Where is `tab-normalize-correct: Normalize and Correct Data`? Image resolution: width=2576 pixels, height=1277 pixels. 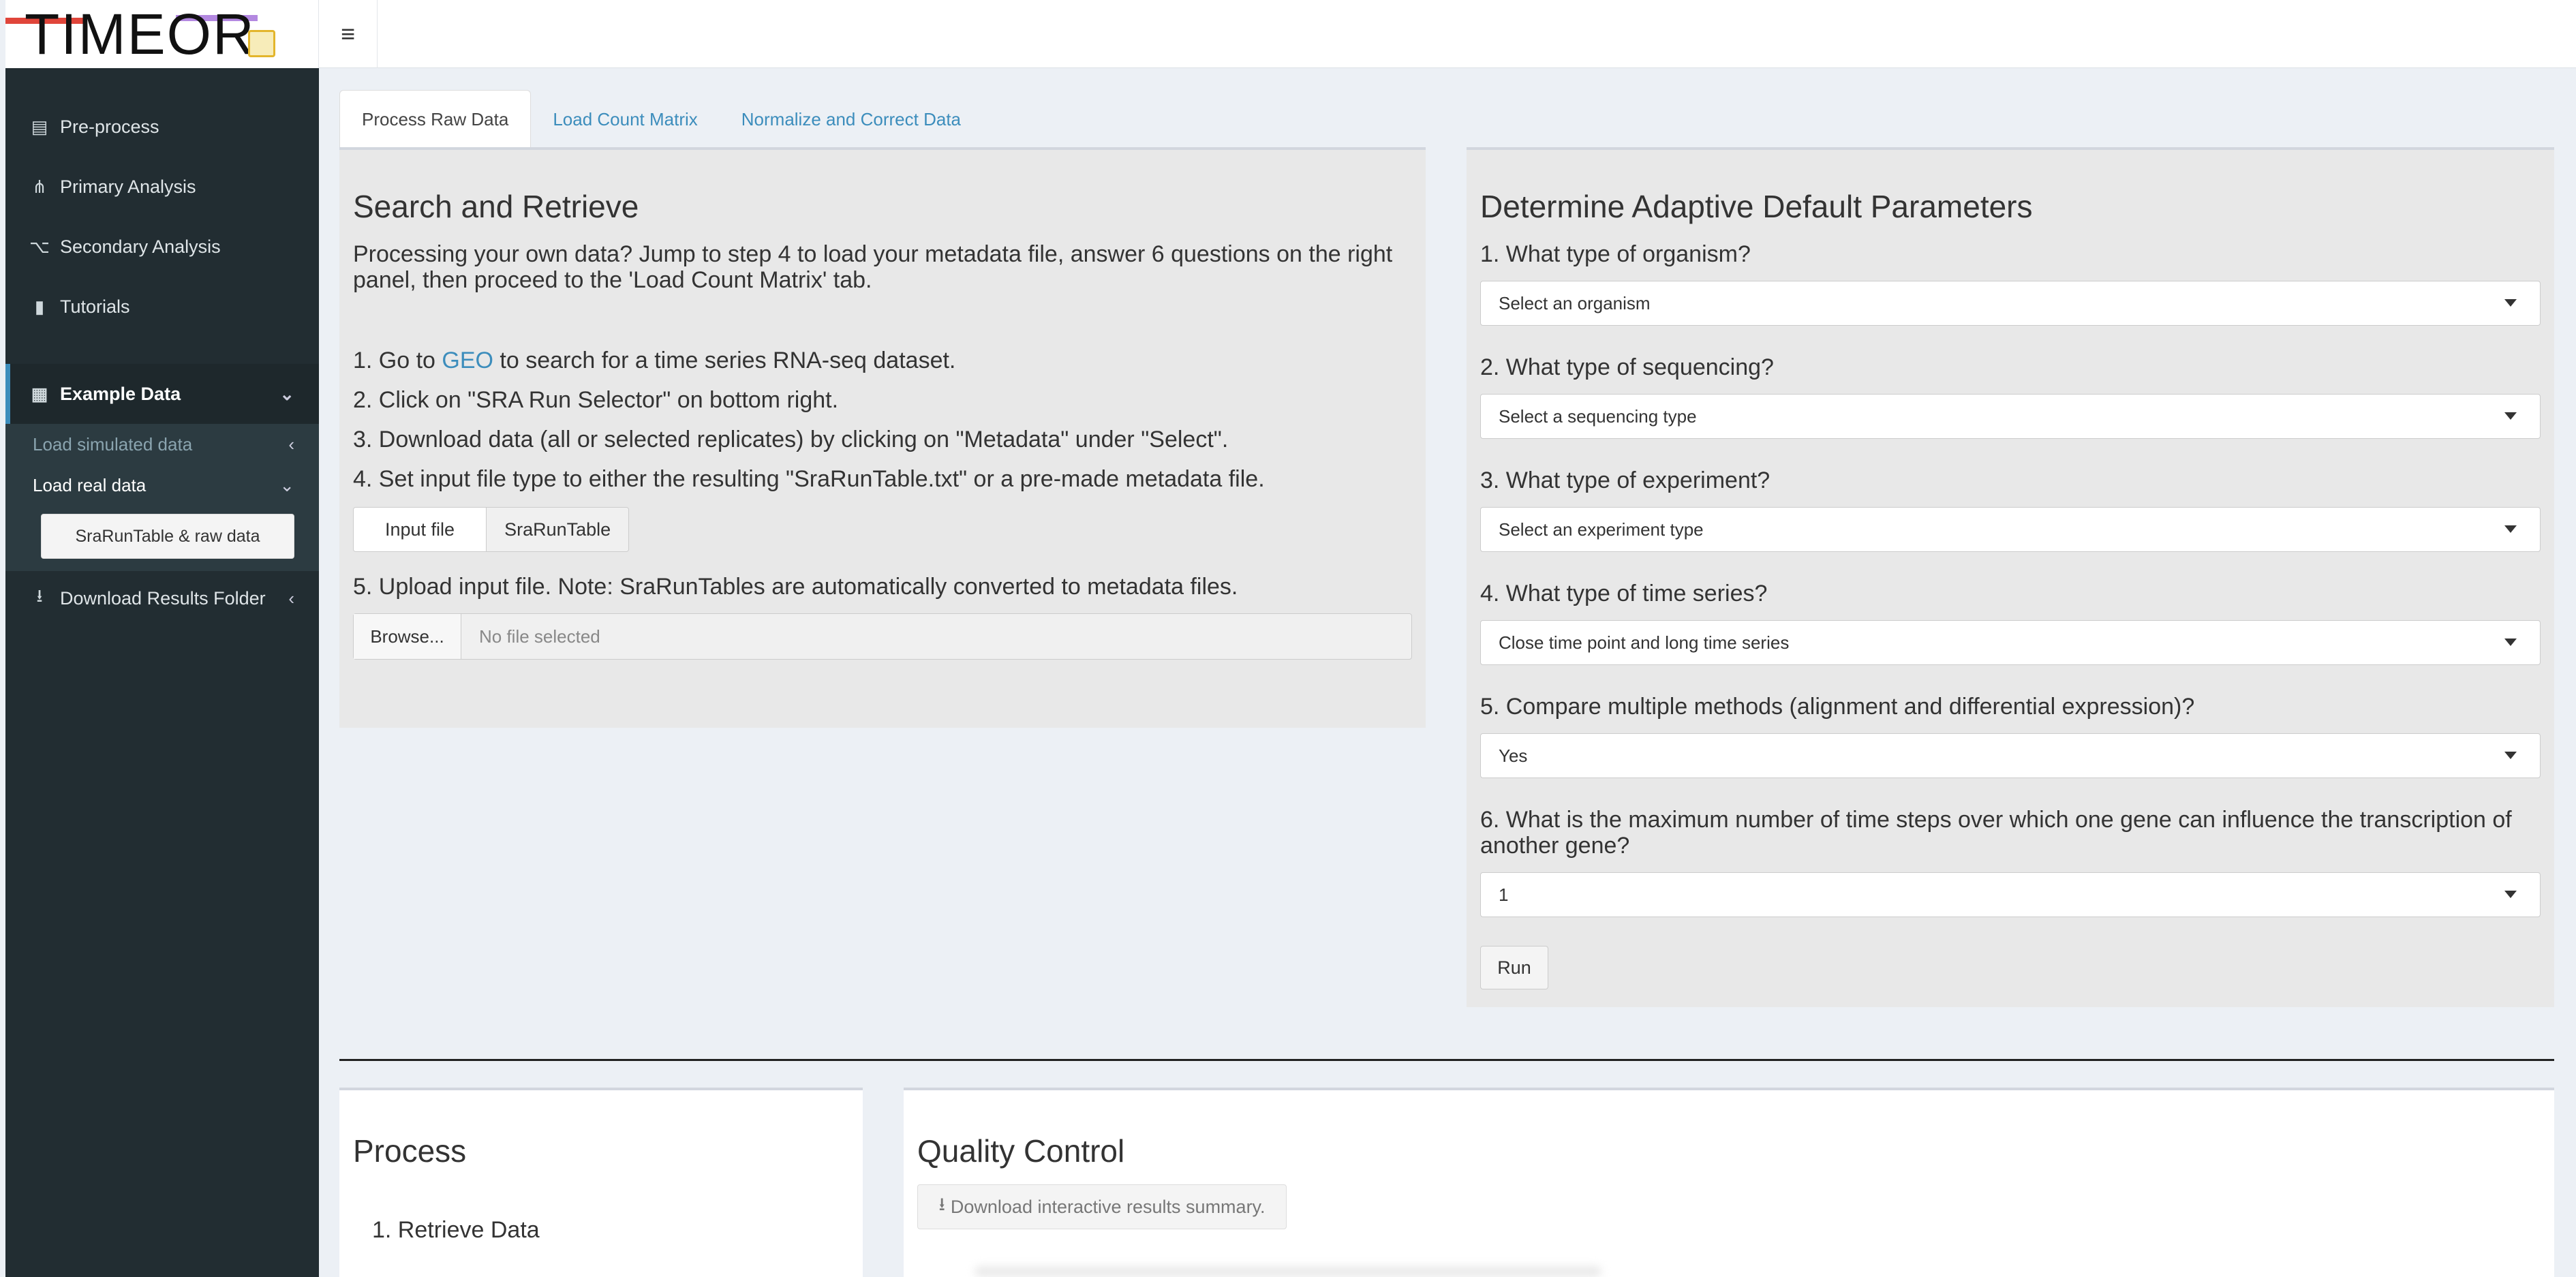
tab-normalize-correct: Normalize and Correct Data is located at coordinates (851, 119).